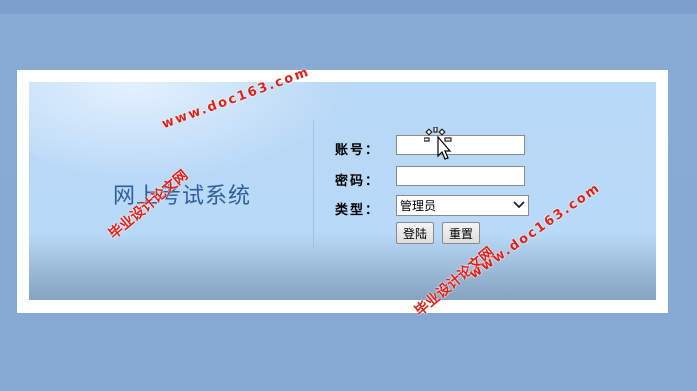 The image size is (697, 391). Describe the element at coordinates (460, 145) in the screenshot. I see `account-input` at that location.